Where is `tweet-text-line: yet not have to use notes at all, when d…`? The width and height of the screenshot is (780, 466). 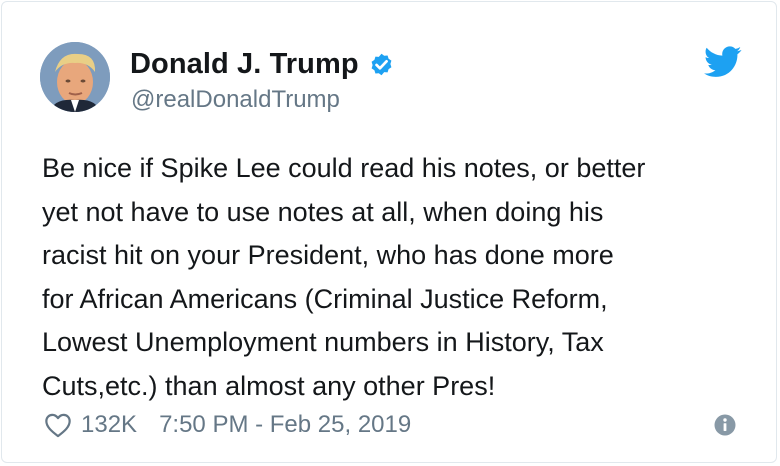
tweet-text-line: yet not have to use notes at all, when d… is located at coordinates (323, 211).